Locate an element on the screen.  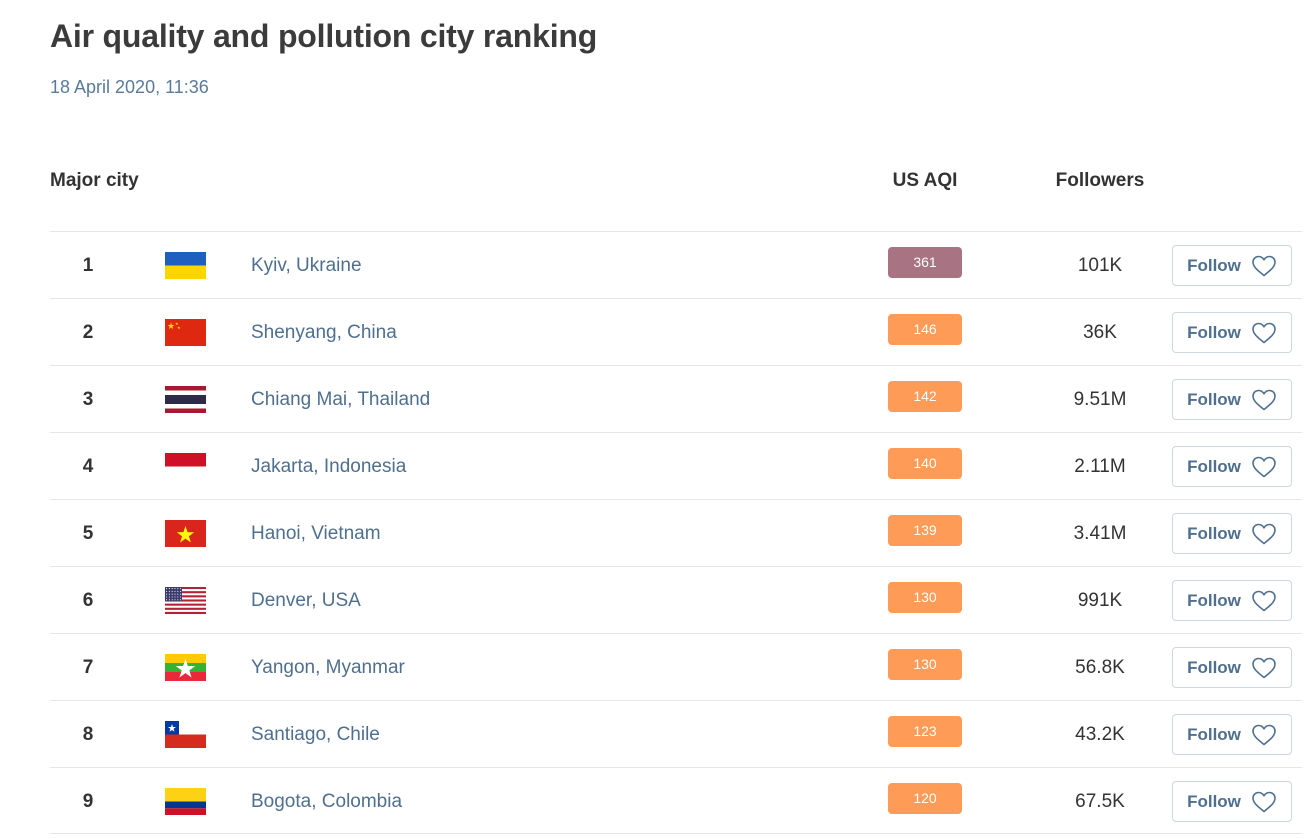
city-link: Yangon, Myanmar is located at coordinates (328, 667).